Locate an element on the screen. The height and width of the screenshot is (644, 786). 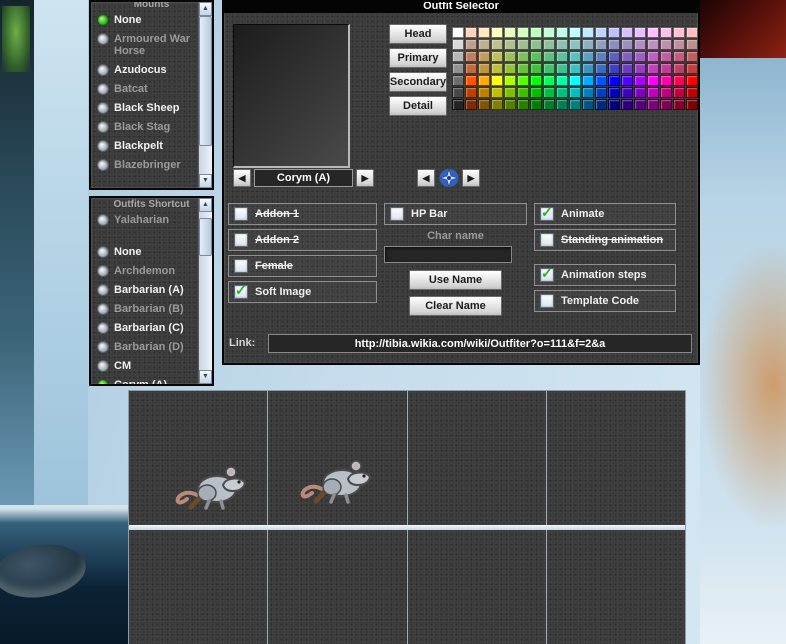
mount-item-batcat: Batcat is located at coordinates (146, 89).